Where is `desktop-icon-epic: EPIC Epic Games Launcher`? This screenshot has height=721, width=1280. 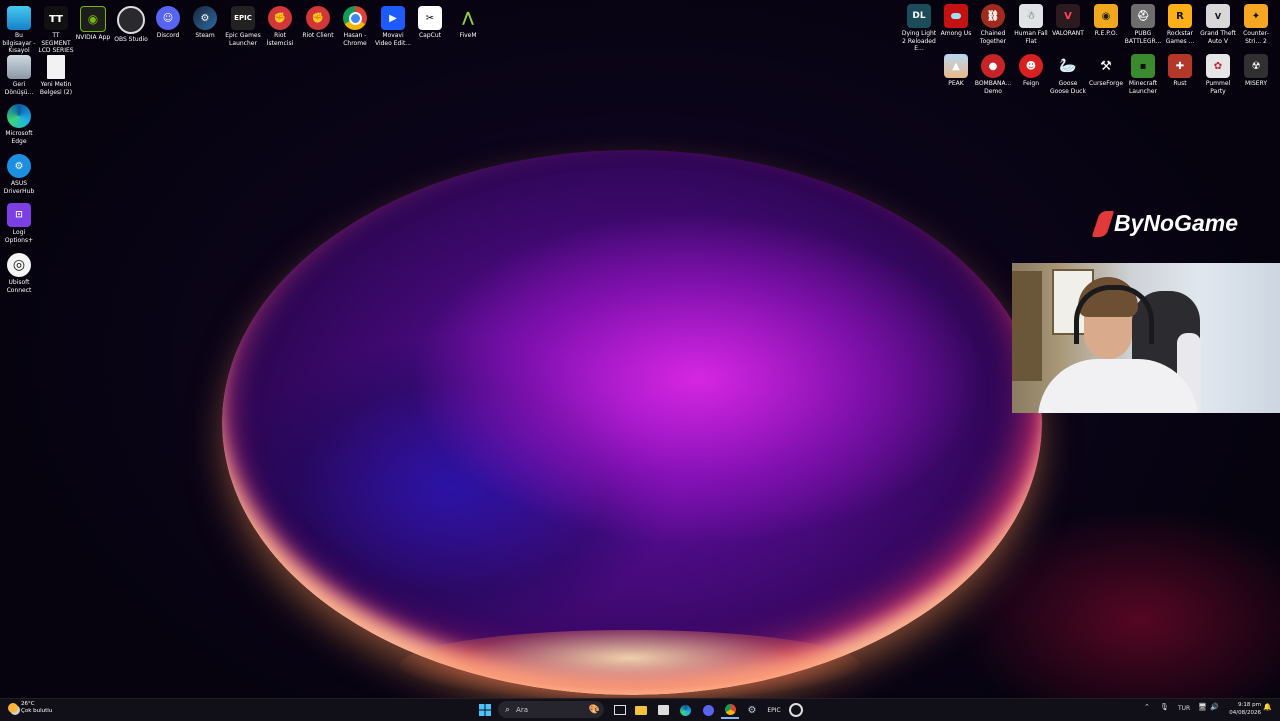
desktop-icon-epic: EPIC Epic Games Launcher is located at coordinates (243, 26).